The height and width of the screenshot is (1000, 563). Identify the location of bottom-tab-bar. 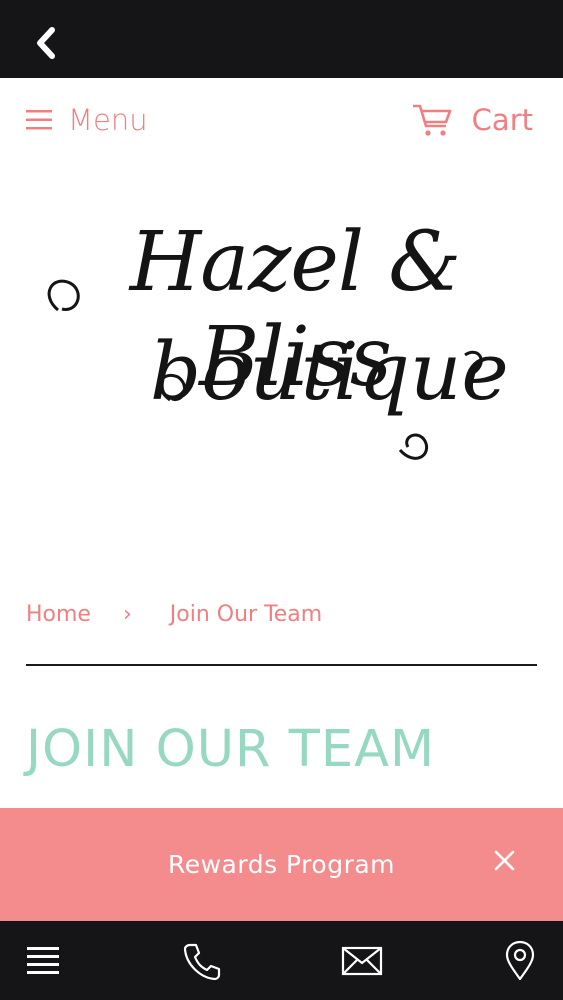
(281, 960).